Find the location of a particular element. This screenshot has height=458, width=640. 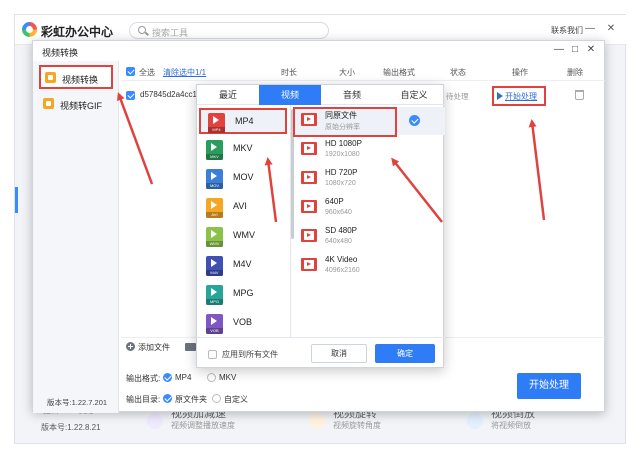

play-icon is located at coordinates (500, 96).